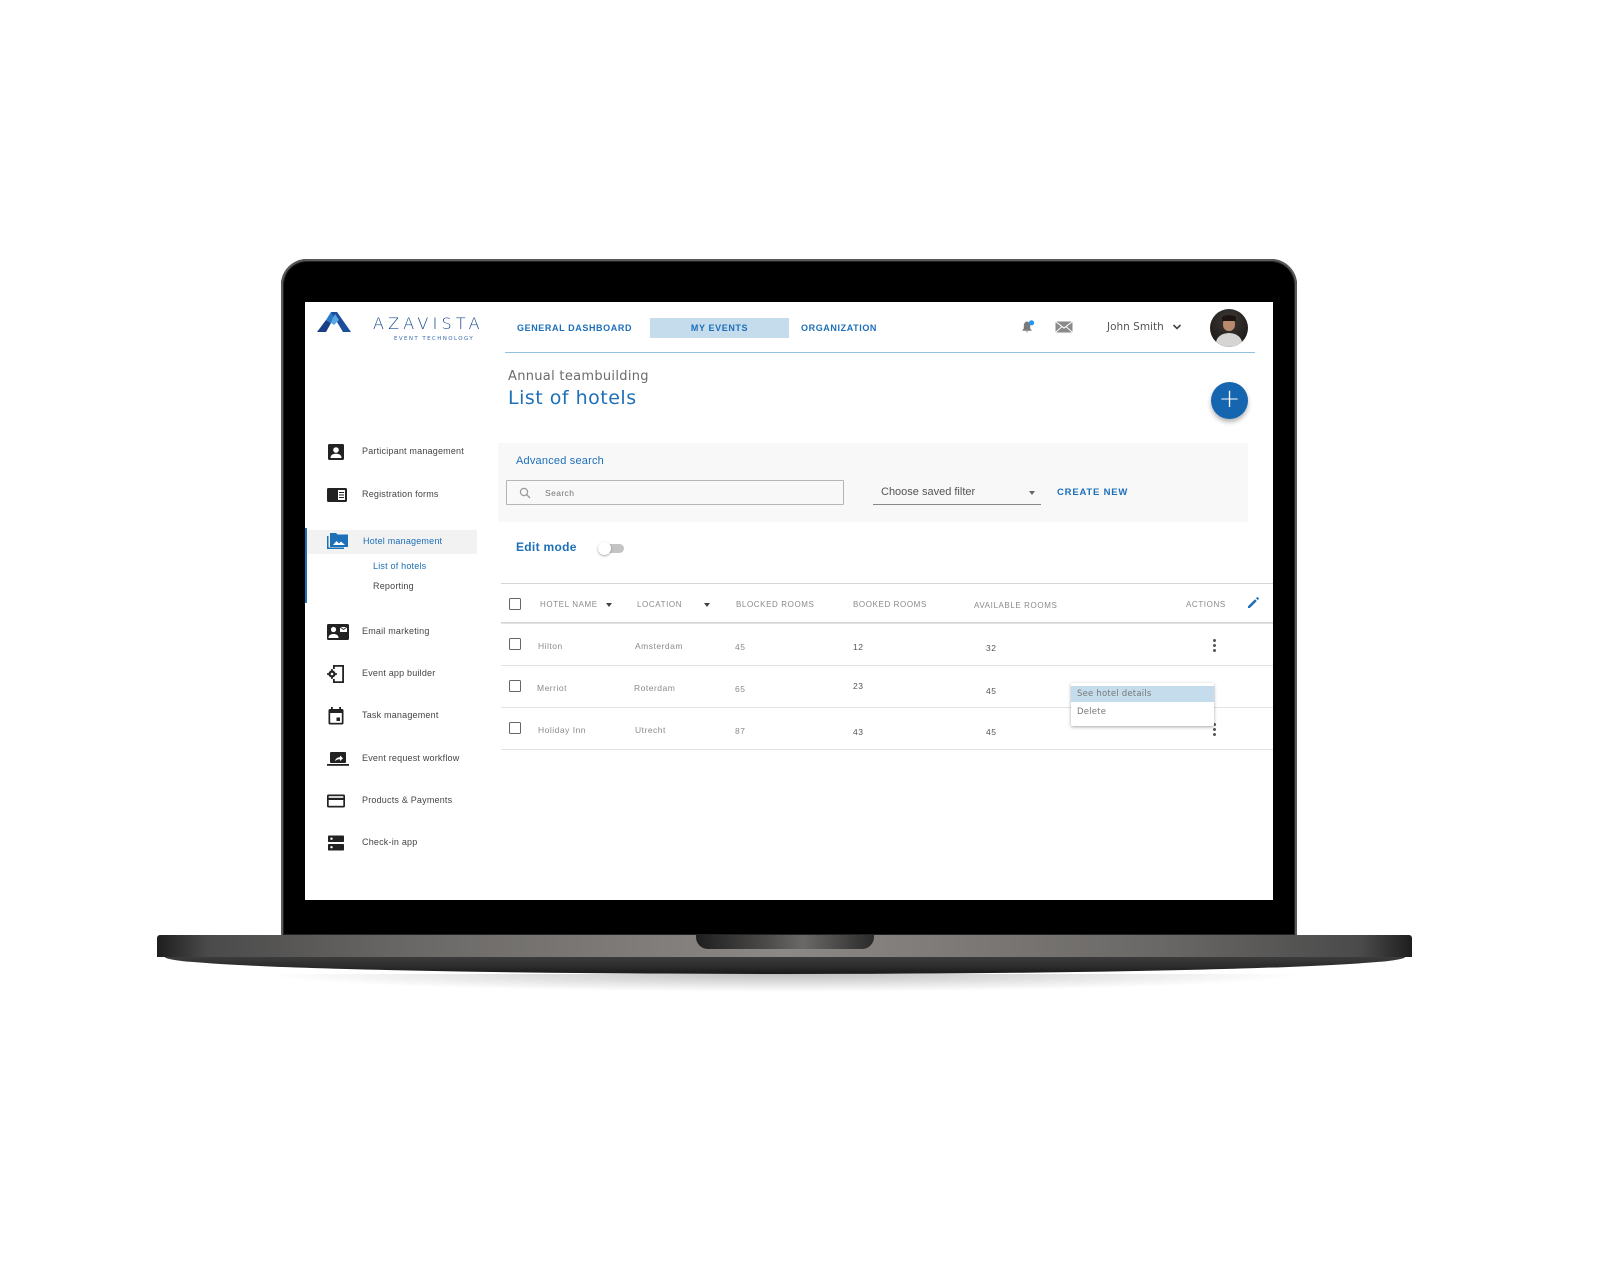  What do you see at coordinates (785, 942) in the screenshot?
I see `laptop-notch` at bounding box center [785, 942].